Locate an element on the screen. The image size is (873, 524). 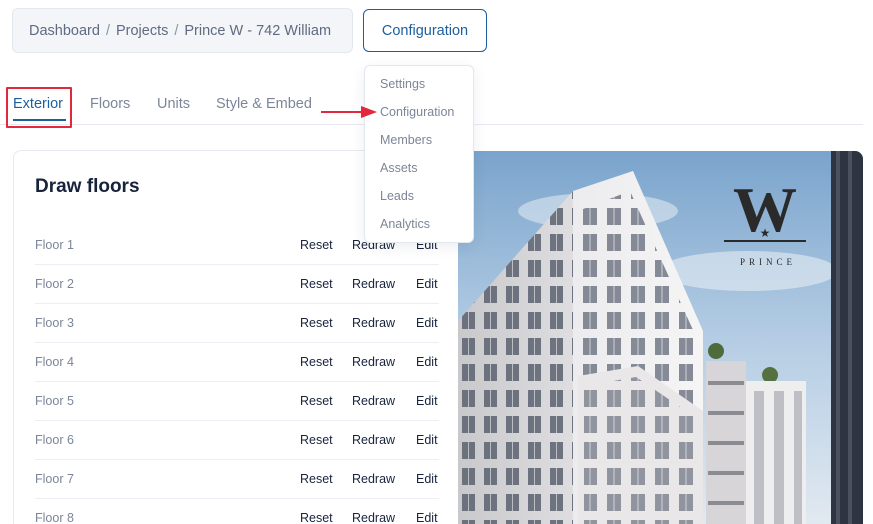
tab-floors: Floors is located at coordinates (110, 104).